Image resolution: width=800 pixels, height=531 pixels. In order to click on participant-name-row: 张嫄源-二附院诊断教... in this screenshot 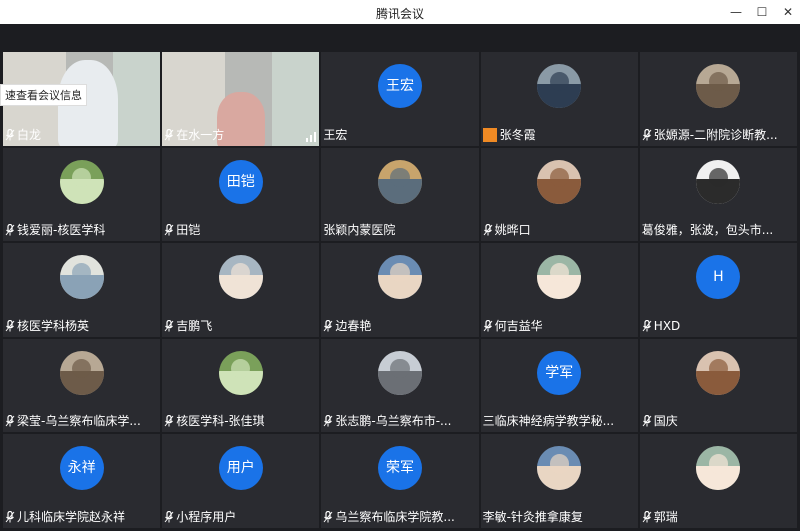, I will do `click(718, 135)`.